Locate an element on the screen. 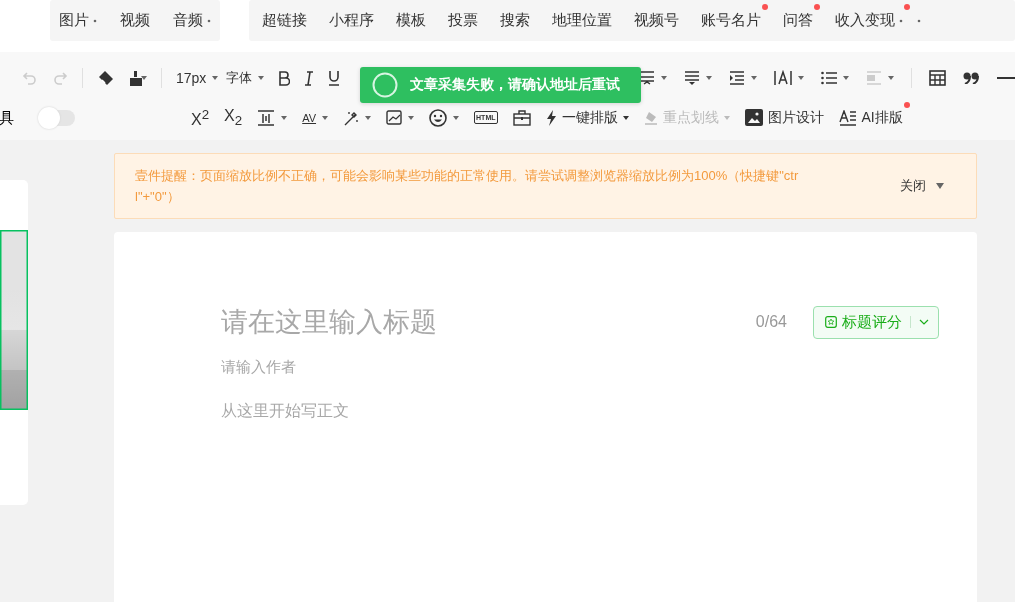  font-size-dropdown: 17px is located at coordinates (191, 78).